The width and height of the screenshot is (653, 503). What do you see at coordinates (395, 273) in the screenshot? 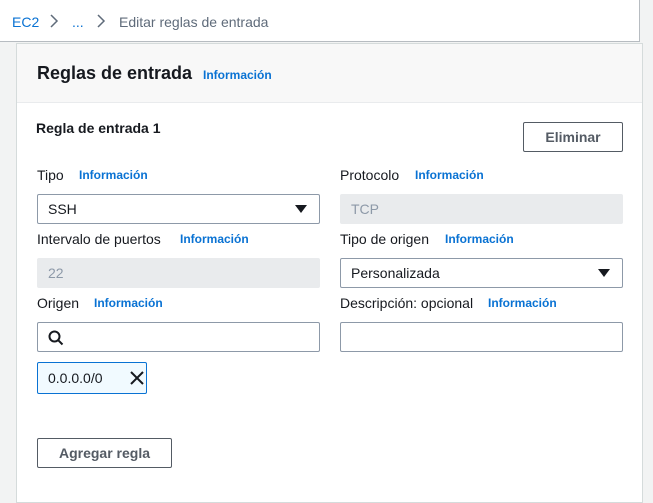
I see `source-type-value: Personalizada` at bounding box center [395, 273].